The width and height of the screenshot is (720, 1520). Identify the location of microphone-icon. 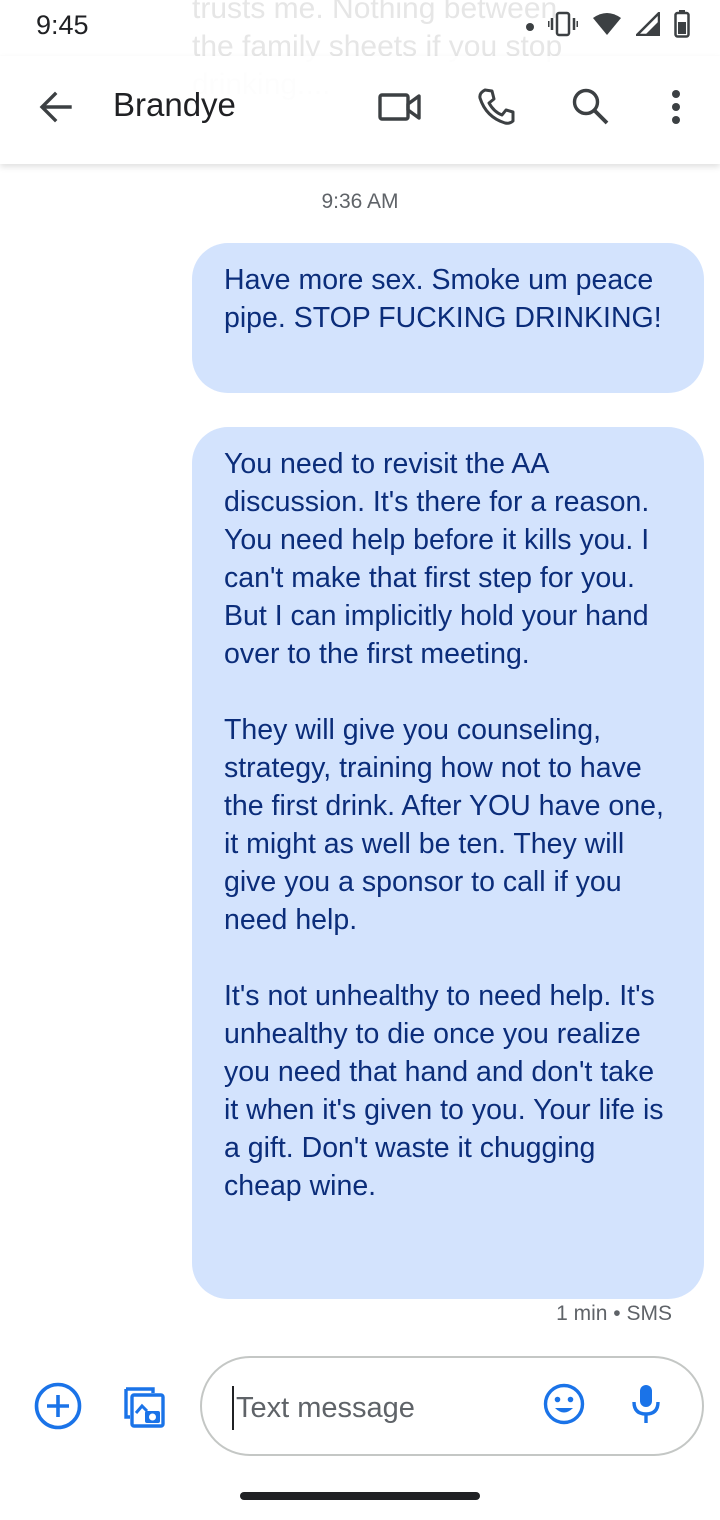
(646, 1406).